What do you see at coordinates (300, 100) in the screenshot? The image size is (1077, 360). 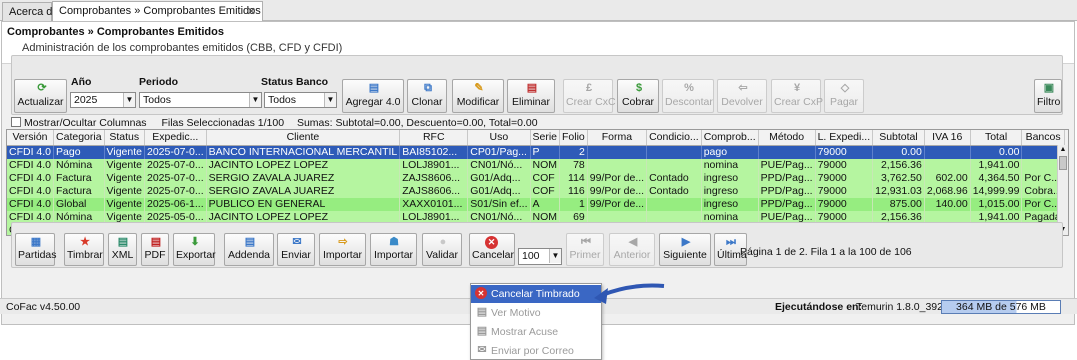 I see `bank-status-select: Todos ▼` at bounding box center [300, 100].